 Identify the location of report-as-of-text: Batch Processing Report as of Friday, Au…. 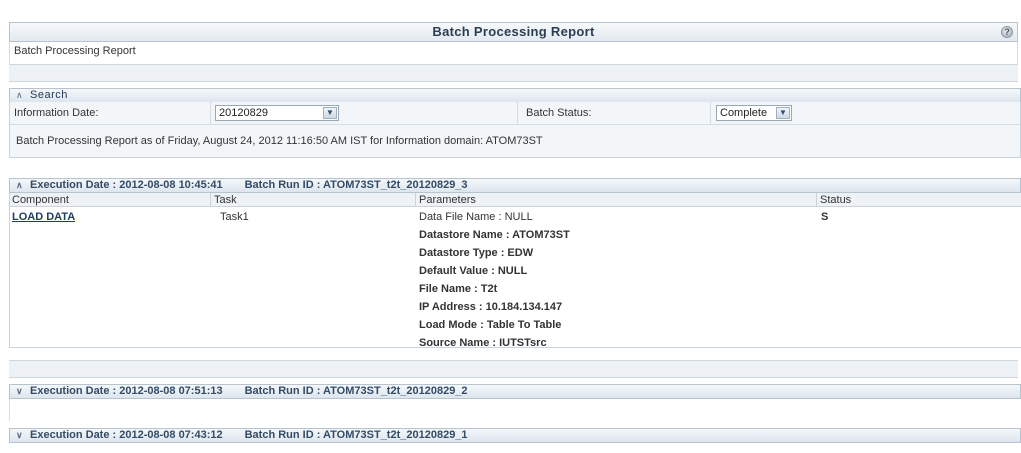
(279, 141).